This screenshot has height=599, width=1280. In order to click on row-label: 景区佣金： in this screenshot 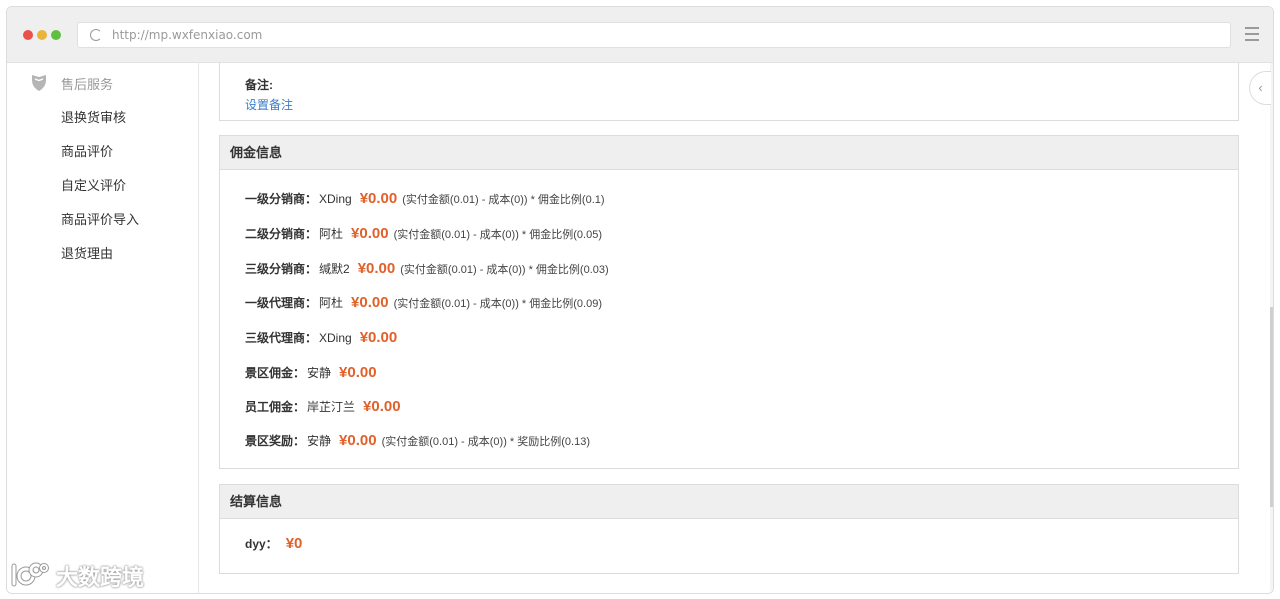, I will do `click(275, 373)`.